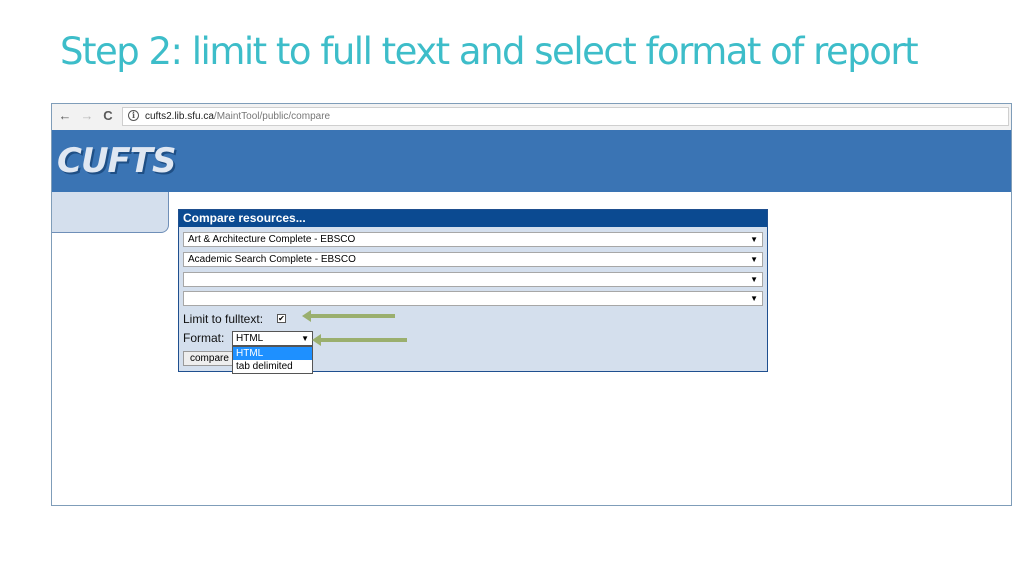 The height and width of the screenshot is (576, 1024). What do you see at coordinates (272, 259) in the screenshot?
I see `resource-select-value: Academic Search Complete - EBSCO` at bounding box center [272, 259].